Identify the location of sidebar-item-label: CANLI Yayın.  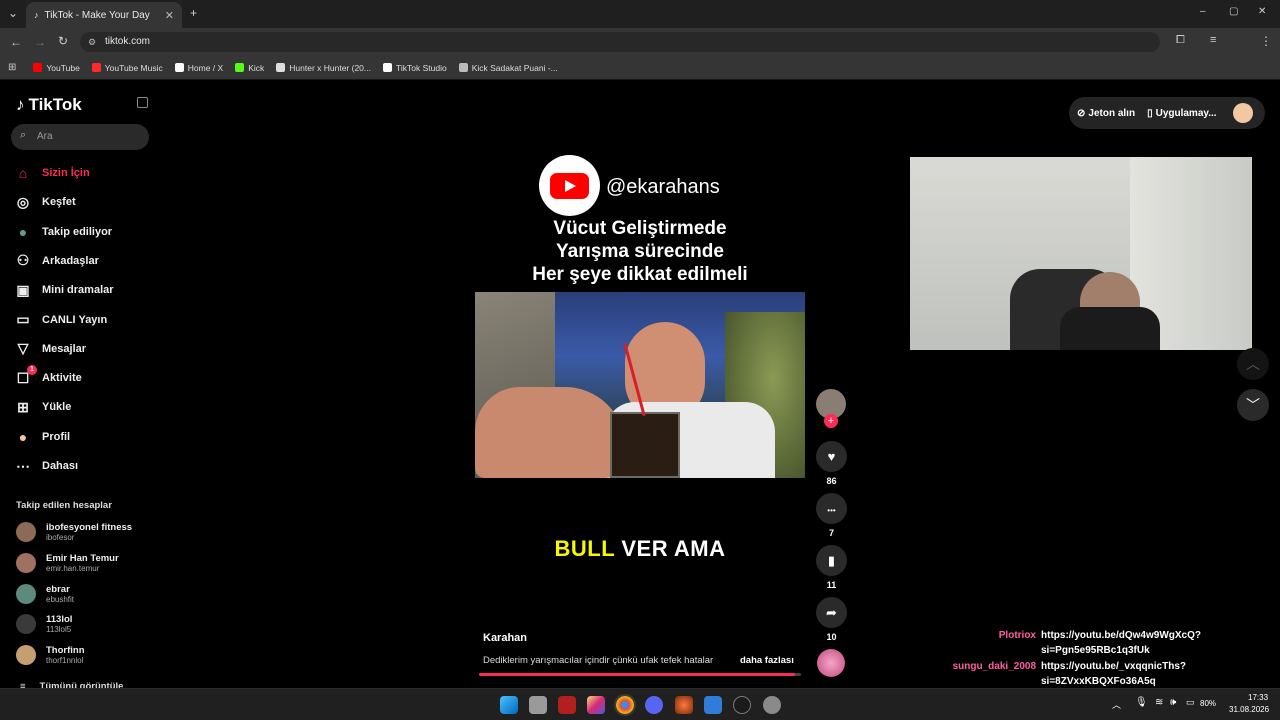
(75, 319).